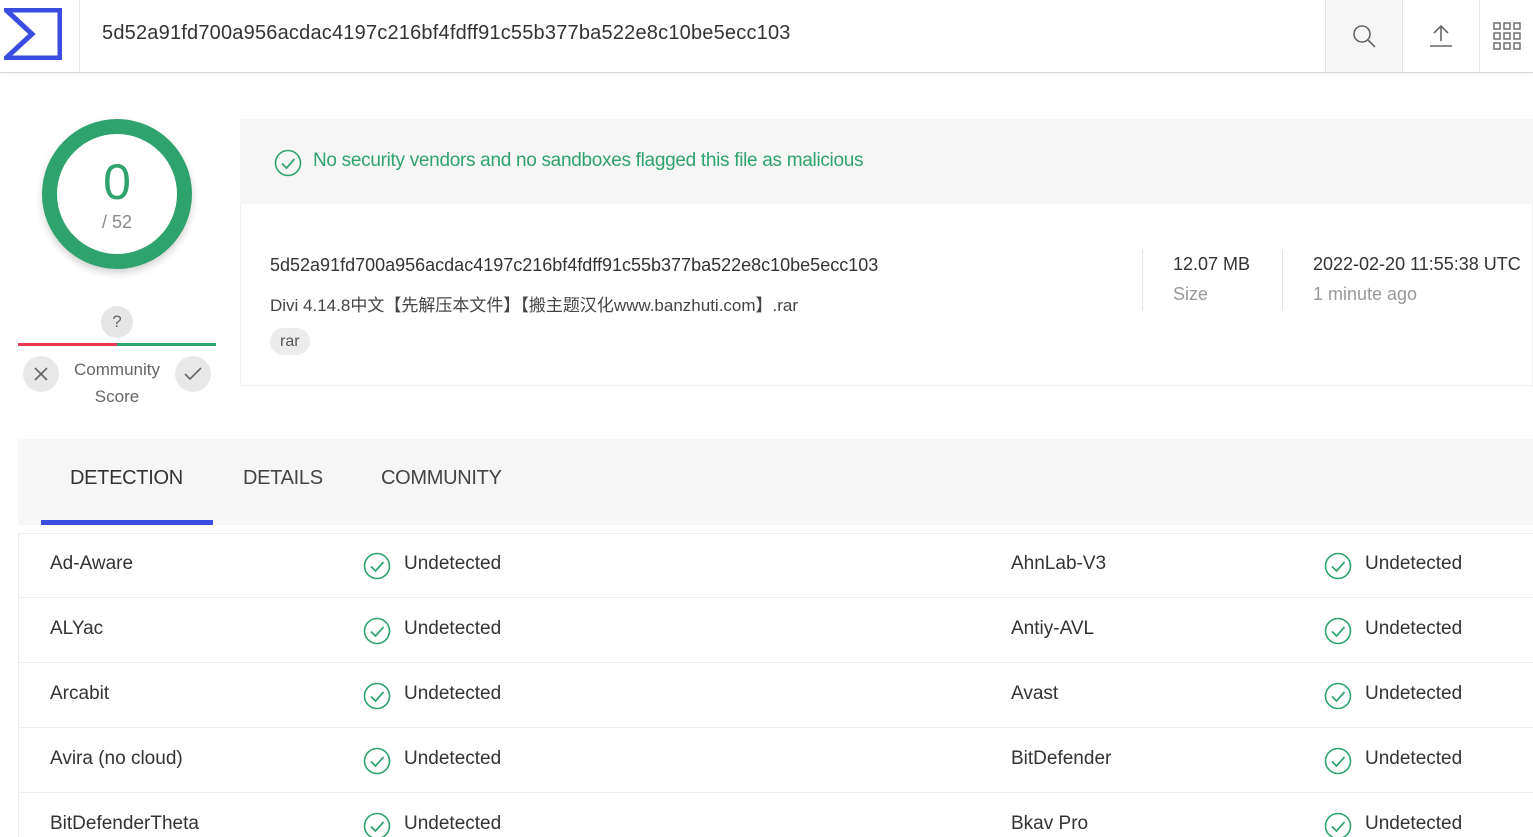  What do you see at coordinates (1059, 563) in the screenshot?
I see `vendor-name: AhnLab-V3` at bounding box center [1059, 563].